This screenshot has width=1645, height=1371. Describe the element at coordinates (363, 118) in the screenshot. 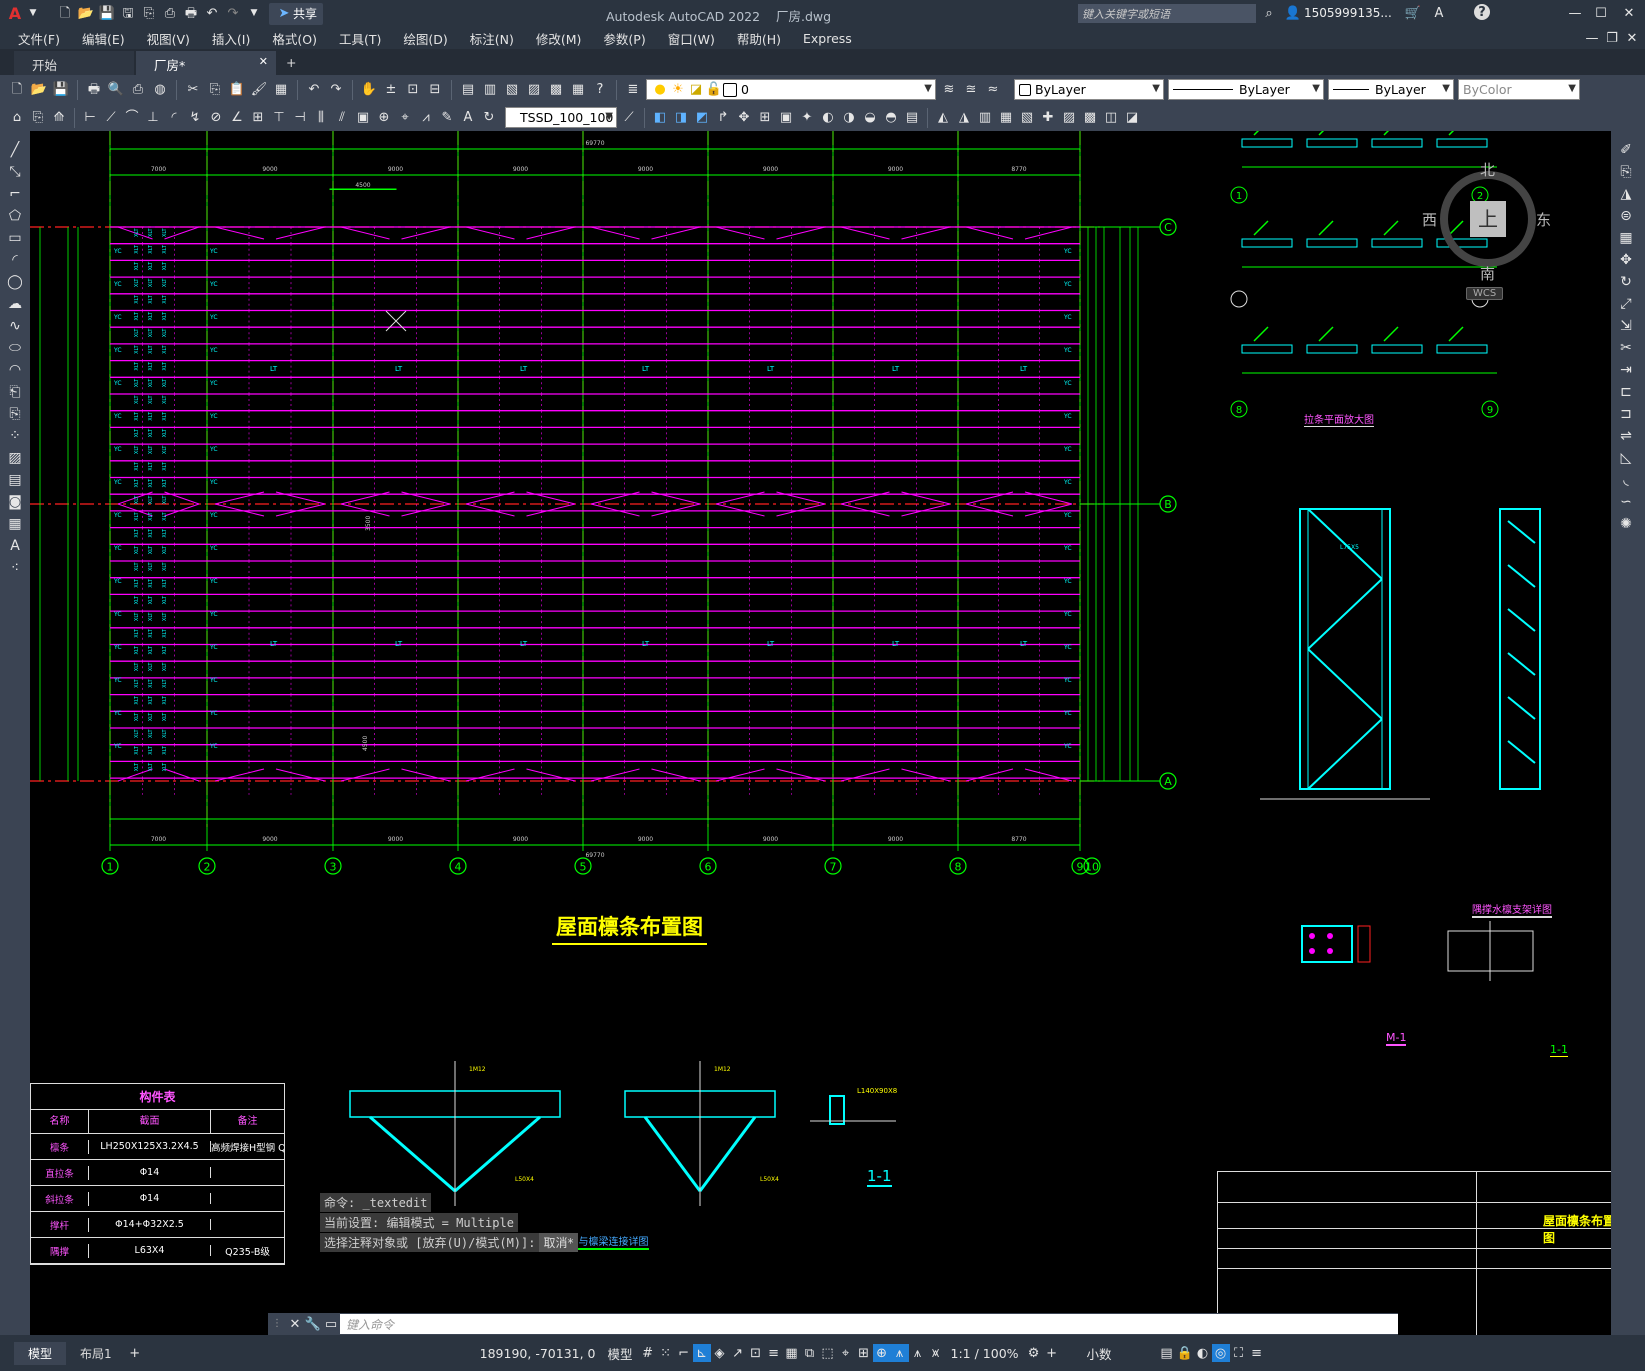

I see `tolerance-icon: ▣` at that location.